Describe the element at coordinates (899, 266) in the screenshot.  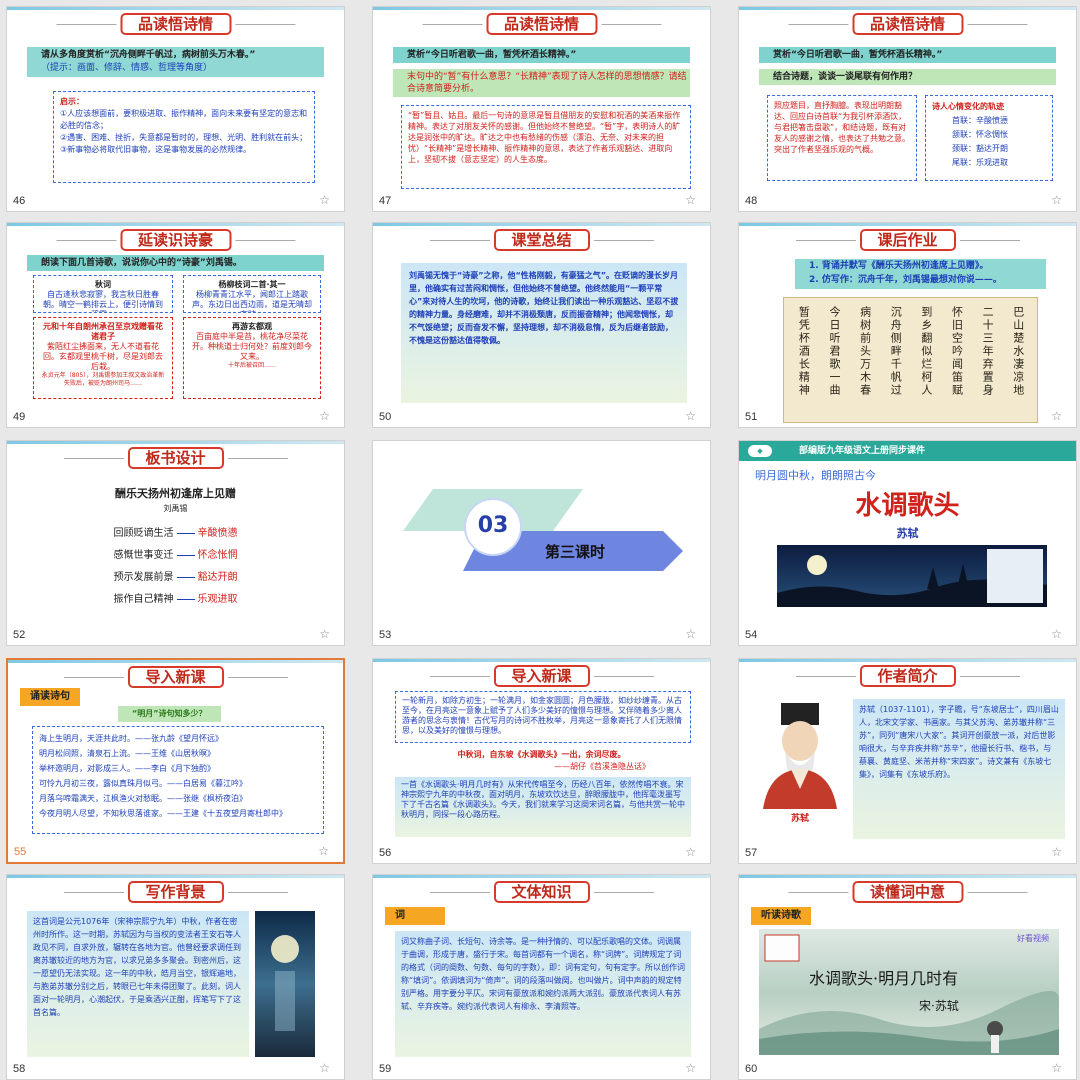
I see `homework-task-1: 1. 背诵并默写《酬乐天扬州初逢席上见赠》。` at that location.